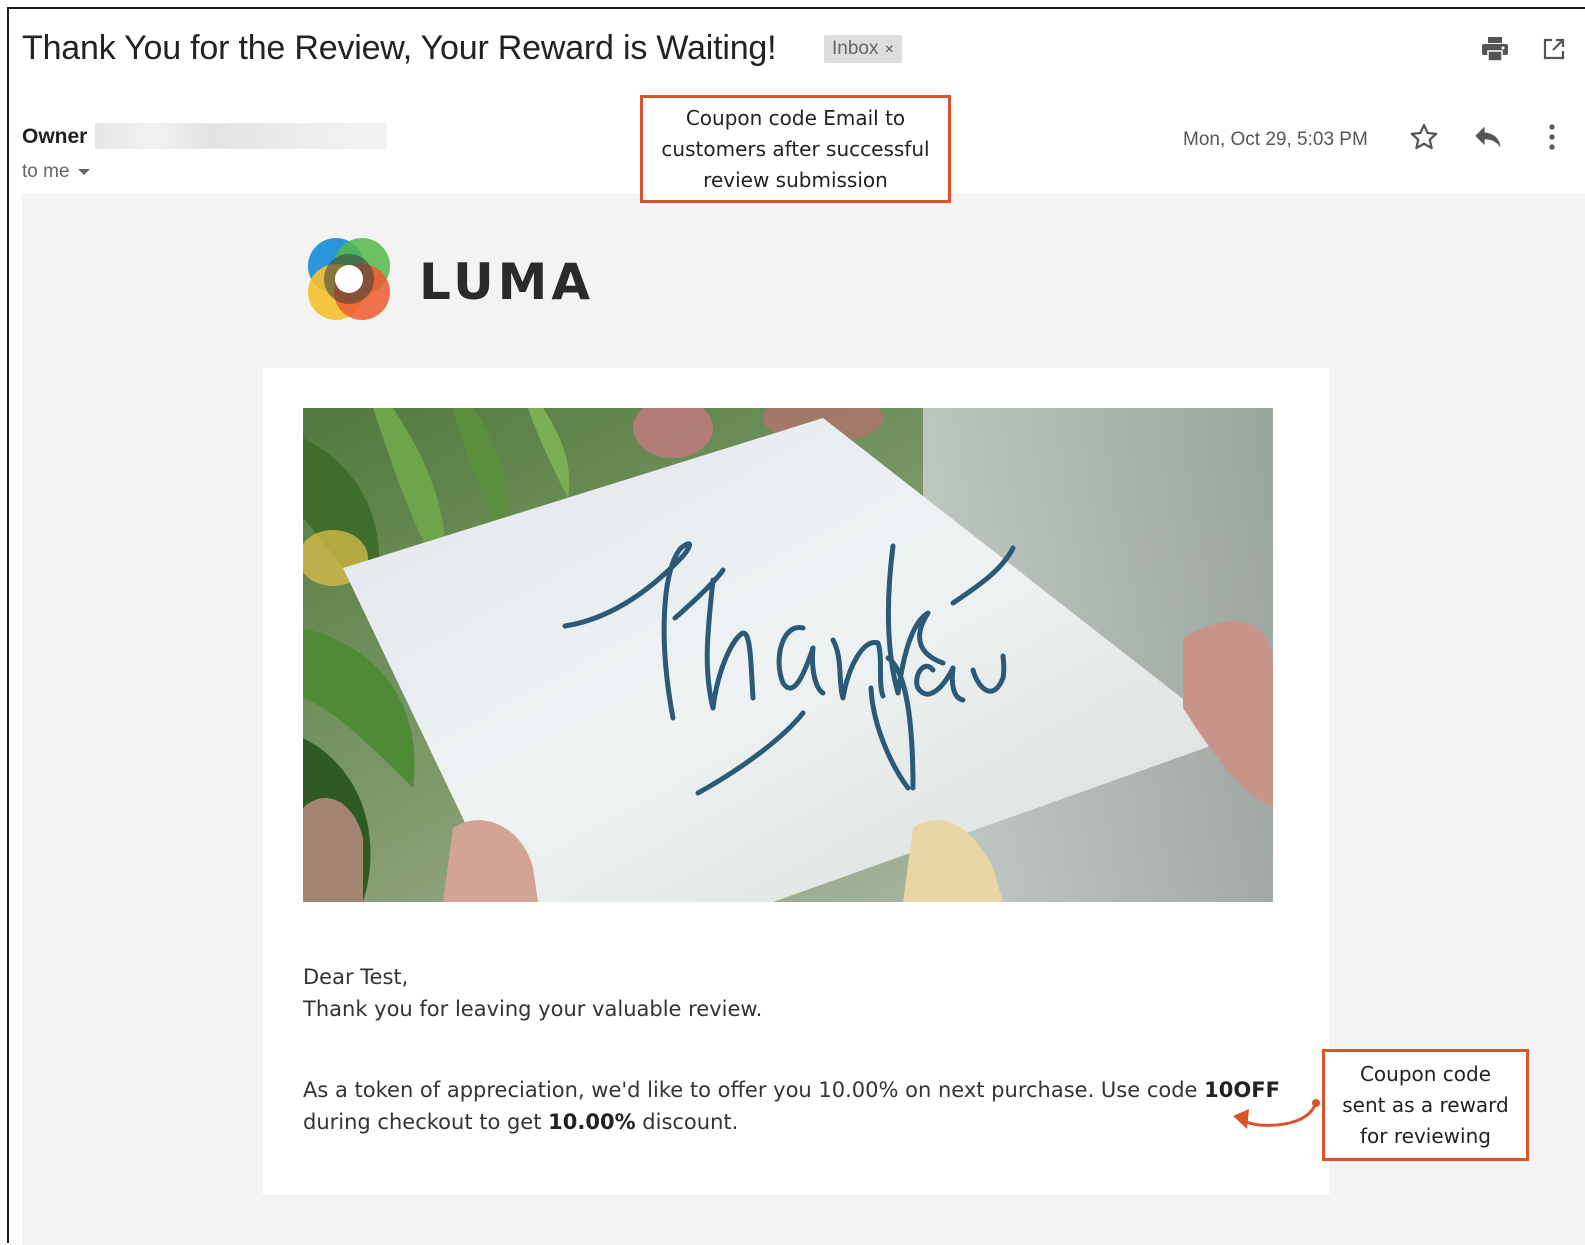 Image resolution: width=1585 pixels, height=1245 pixels. I want to click on inbox-label-text: Inbox, so click(855, 48).